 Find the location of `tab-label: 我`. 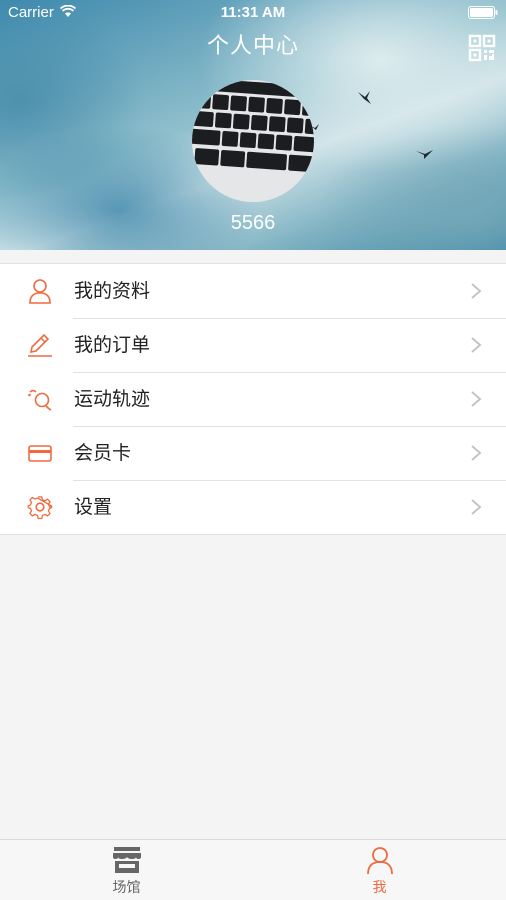

tab-label: 我 is located at coordinates (379, 888).